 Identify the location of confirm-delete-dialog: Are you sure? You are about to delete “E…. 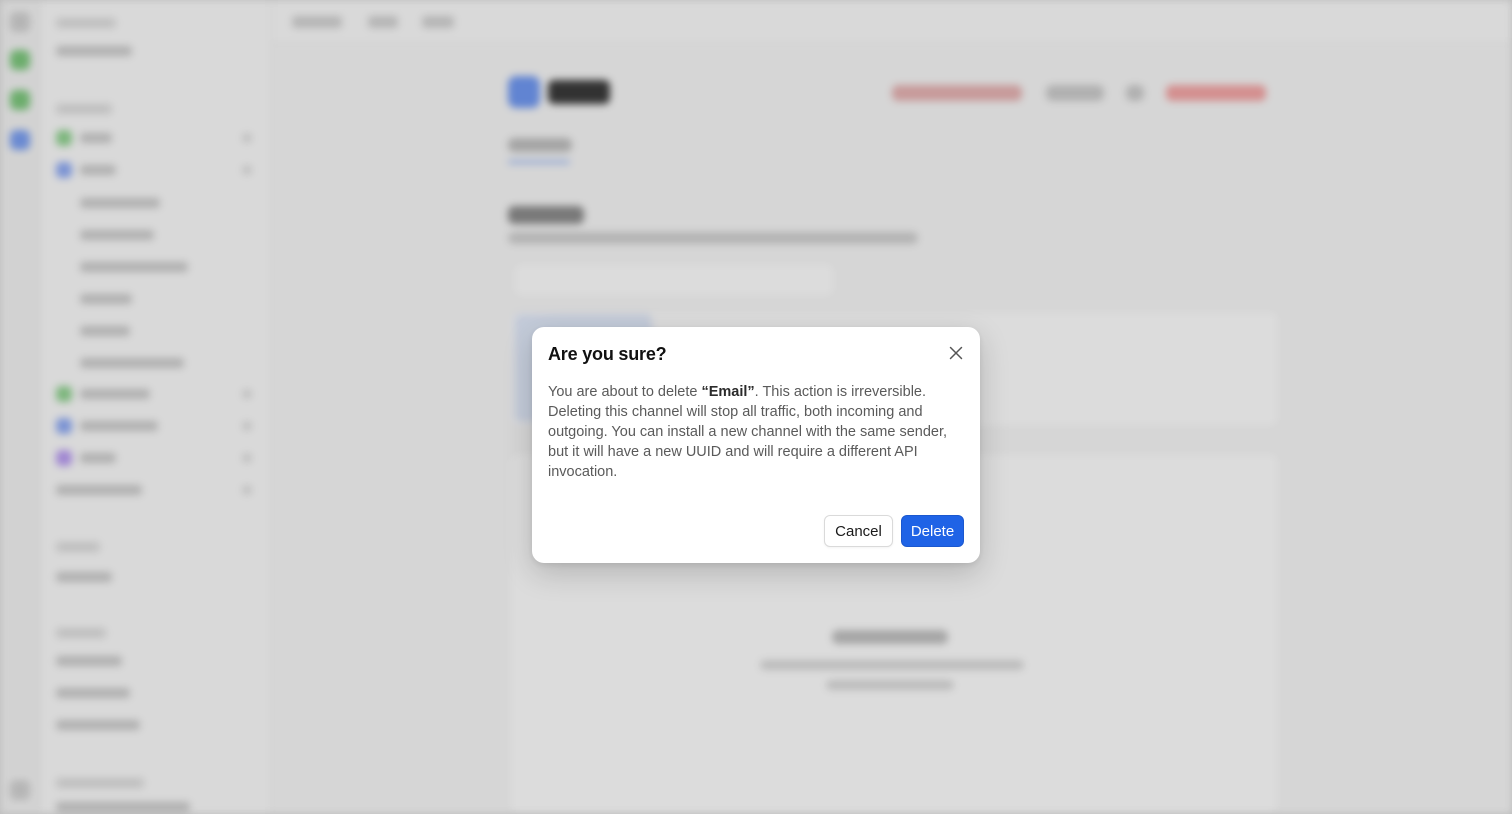
(756, 445).